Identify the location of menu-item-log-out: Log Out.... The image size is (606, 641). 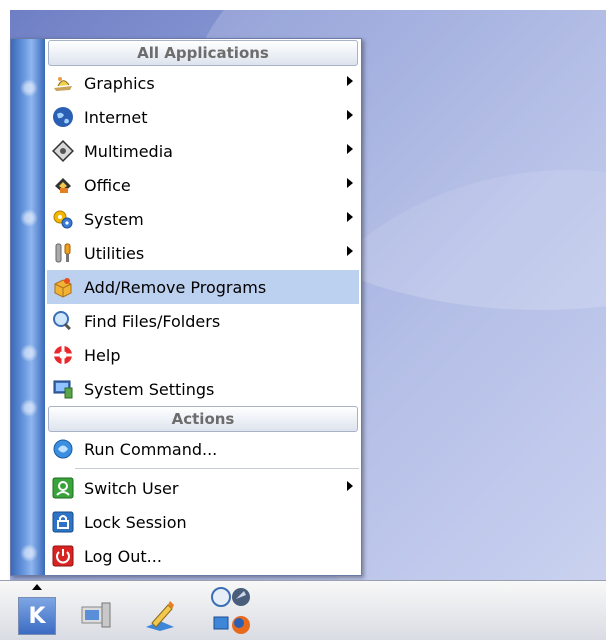
(203, 556).